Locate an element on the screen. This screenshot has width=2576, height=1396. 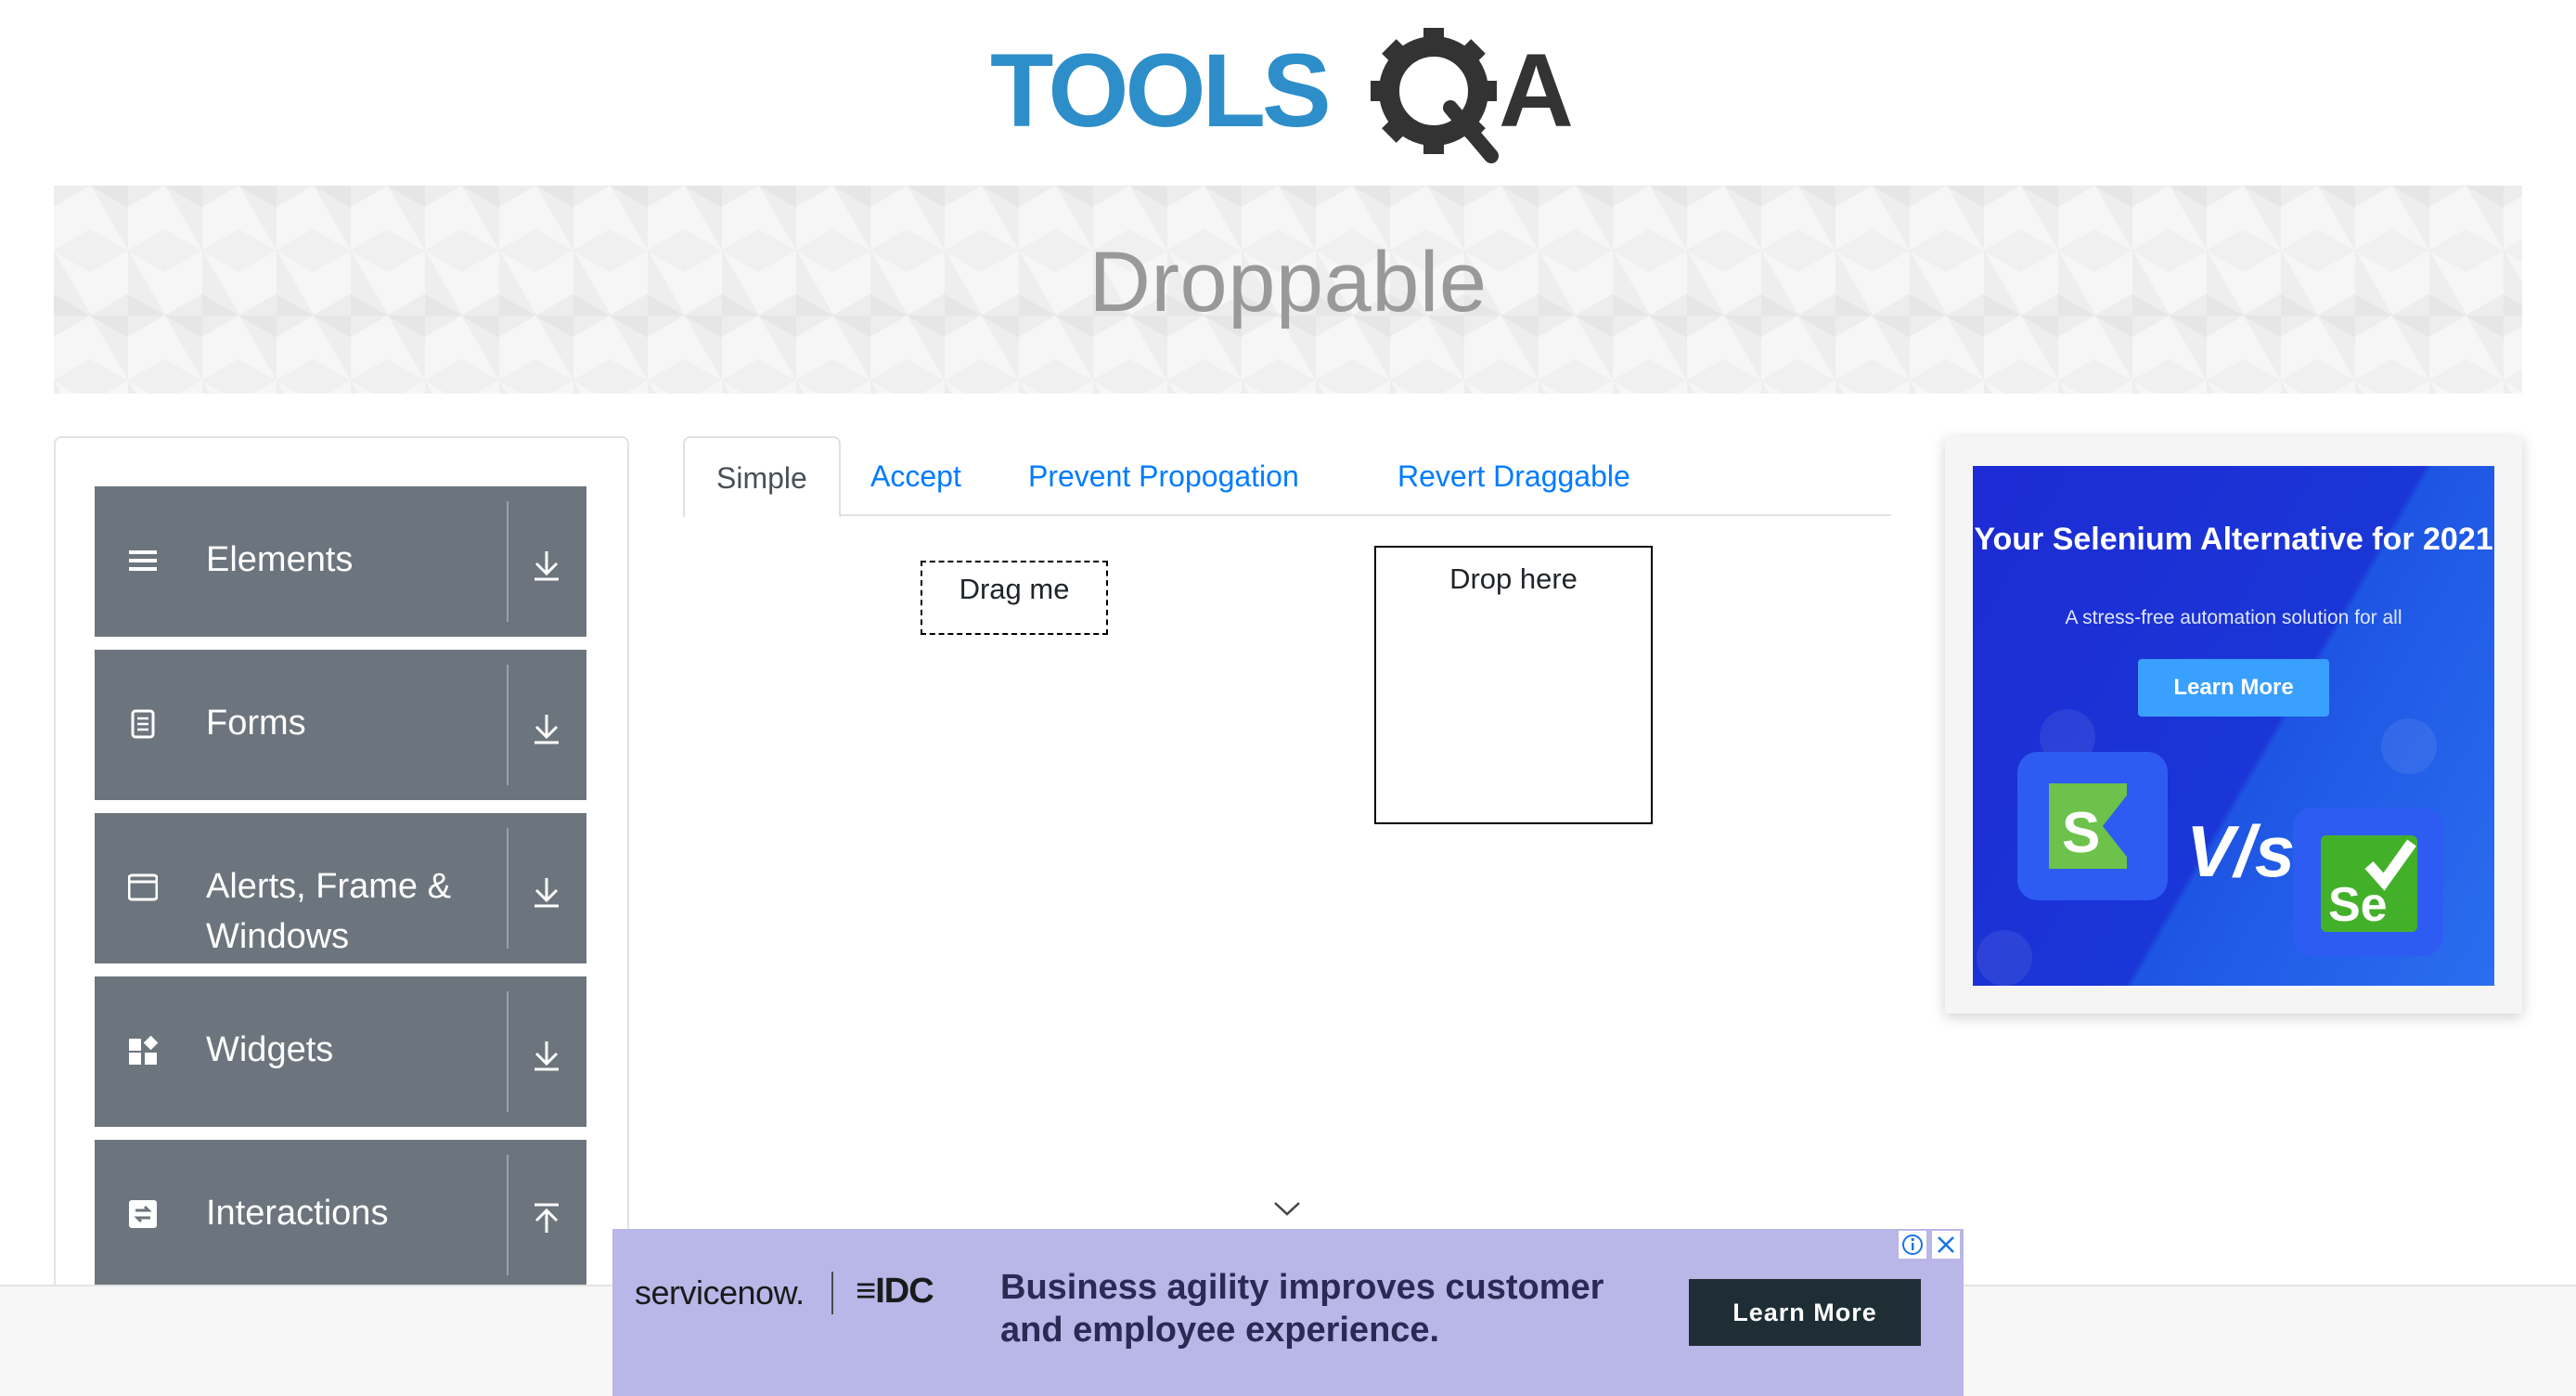
logo-tools-text: TOOLS is located at coordinates (1159, 90).